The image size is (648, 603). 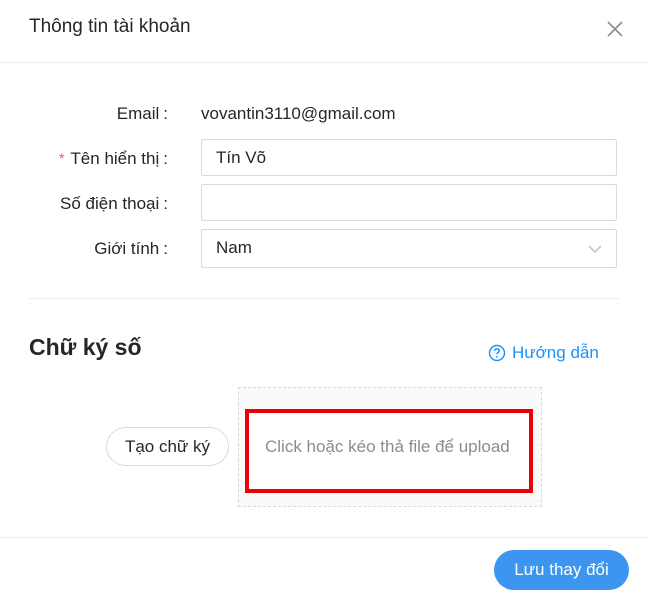 What do you see at coordinates (127, 248) in the screenshot?
I see `gender-label-text: Giới tính` at bounding box center [127, 248].